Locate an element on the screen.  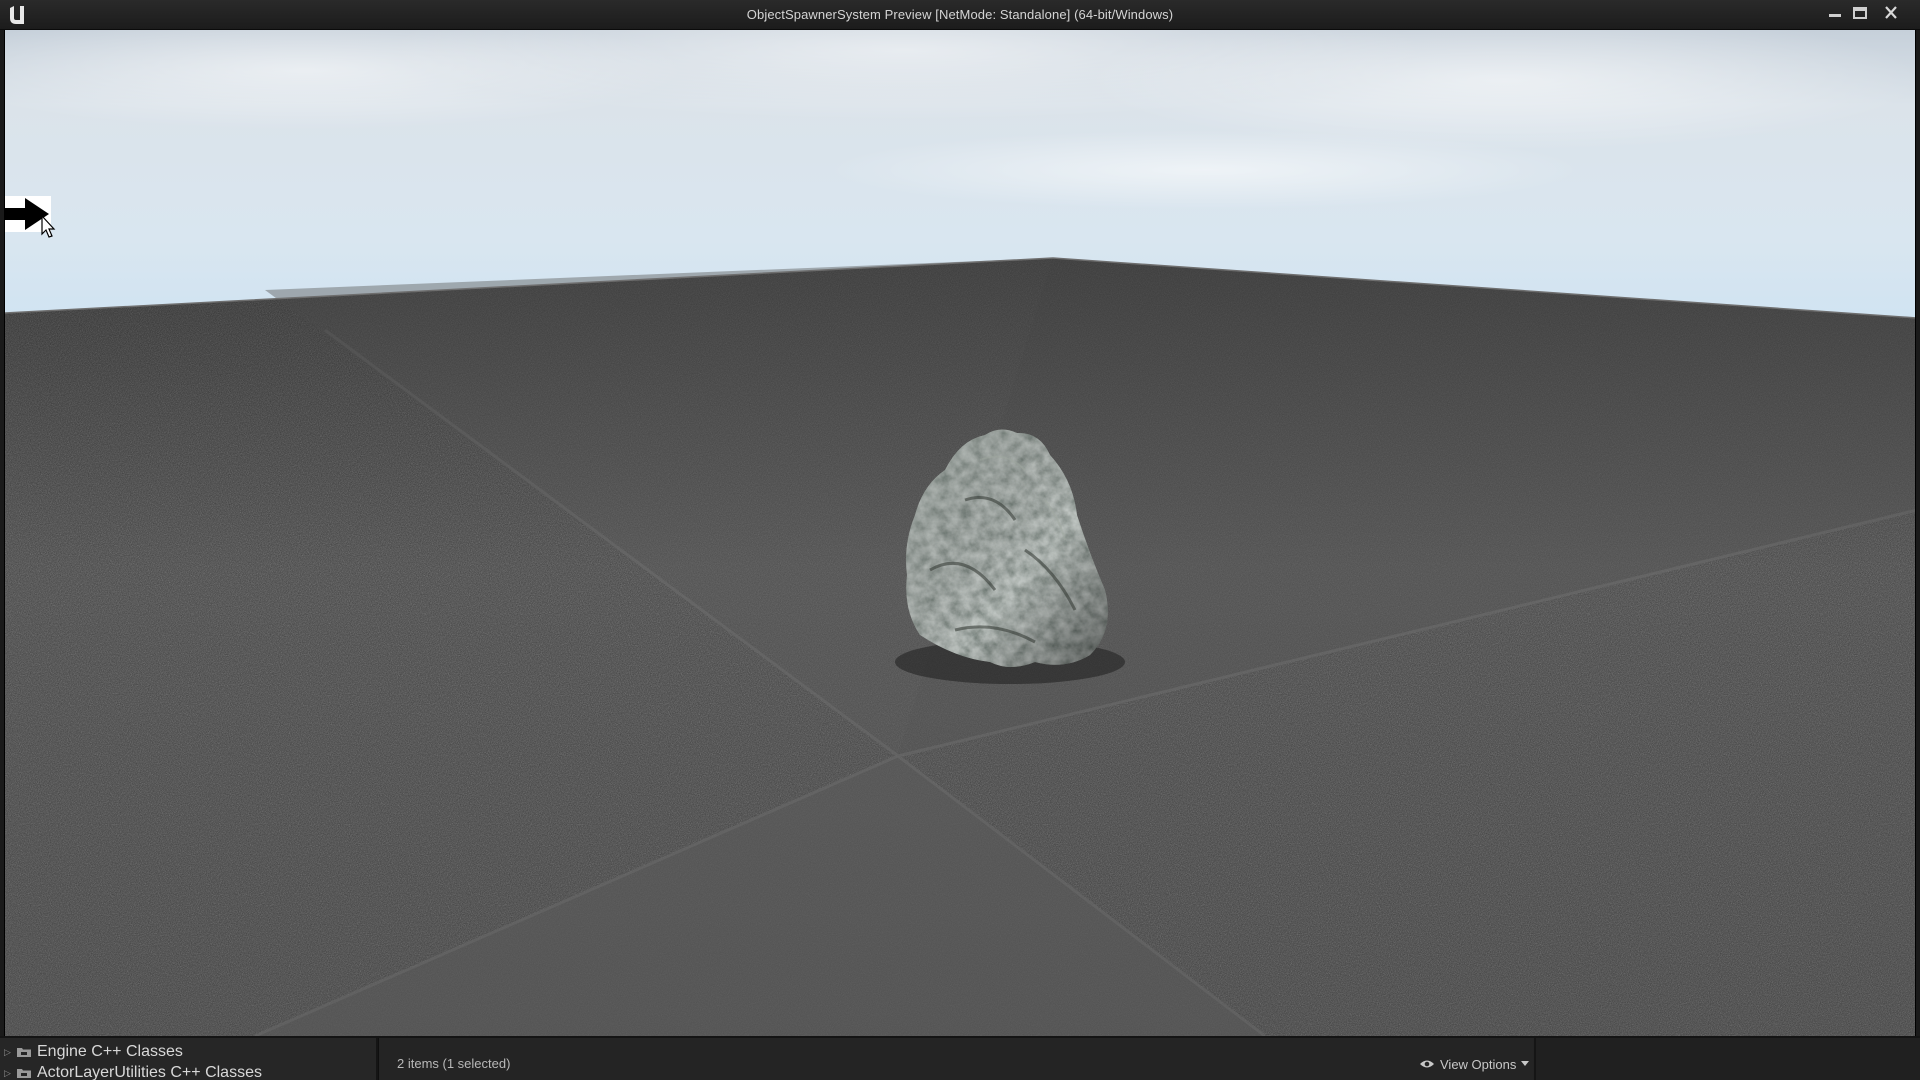
tree-item-label: ActorLayerUtilities C++ Classes is located at coordinates (149, 1072).